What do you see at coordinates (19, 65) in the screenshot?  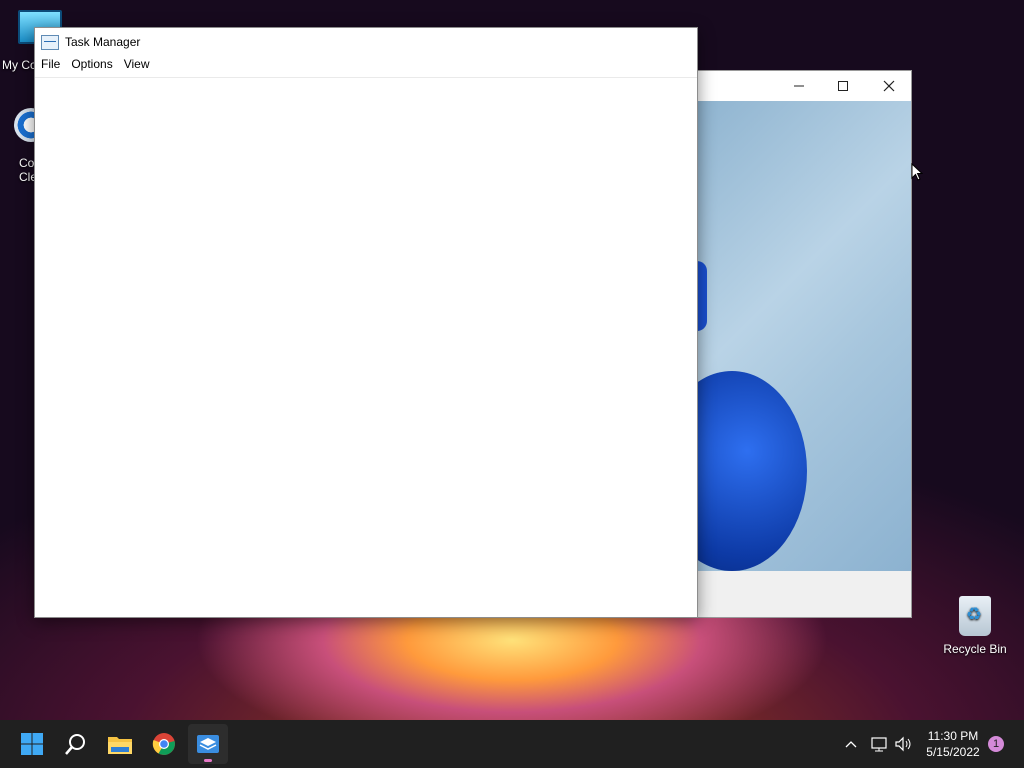 I see `my-computer-label: My Co` at bounding box center [19, 65].